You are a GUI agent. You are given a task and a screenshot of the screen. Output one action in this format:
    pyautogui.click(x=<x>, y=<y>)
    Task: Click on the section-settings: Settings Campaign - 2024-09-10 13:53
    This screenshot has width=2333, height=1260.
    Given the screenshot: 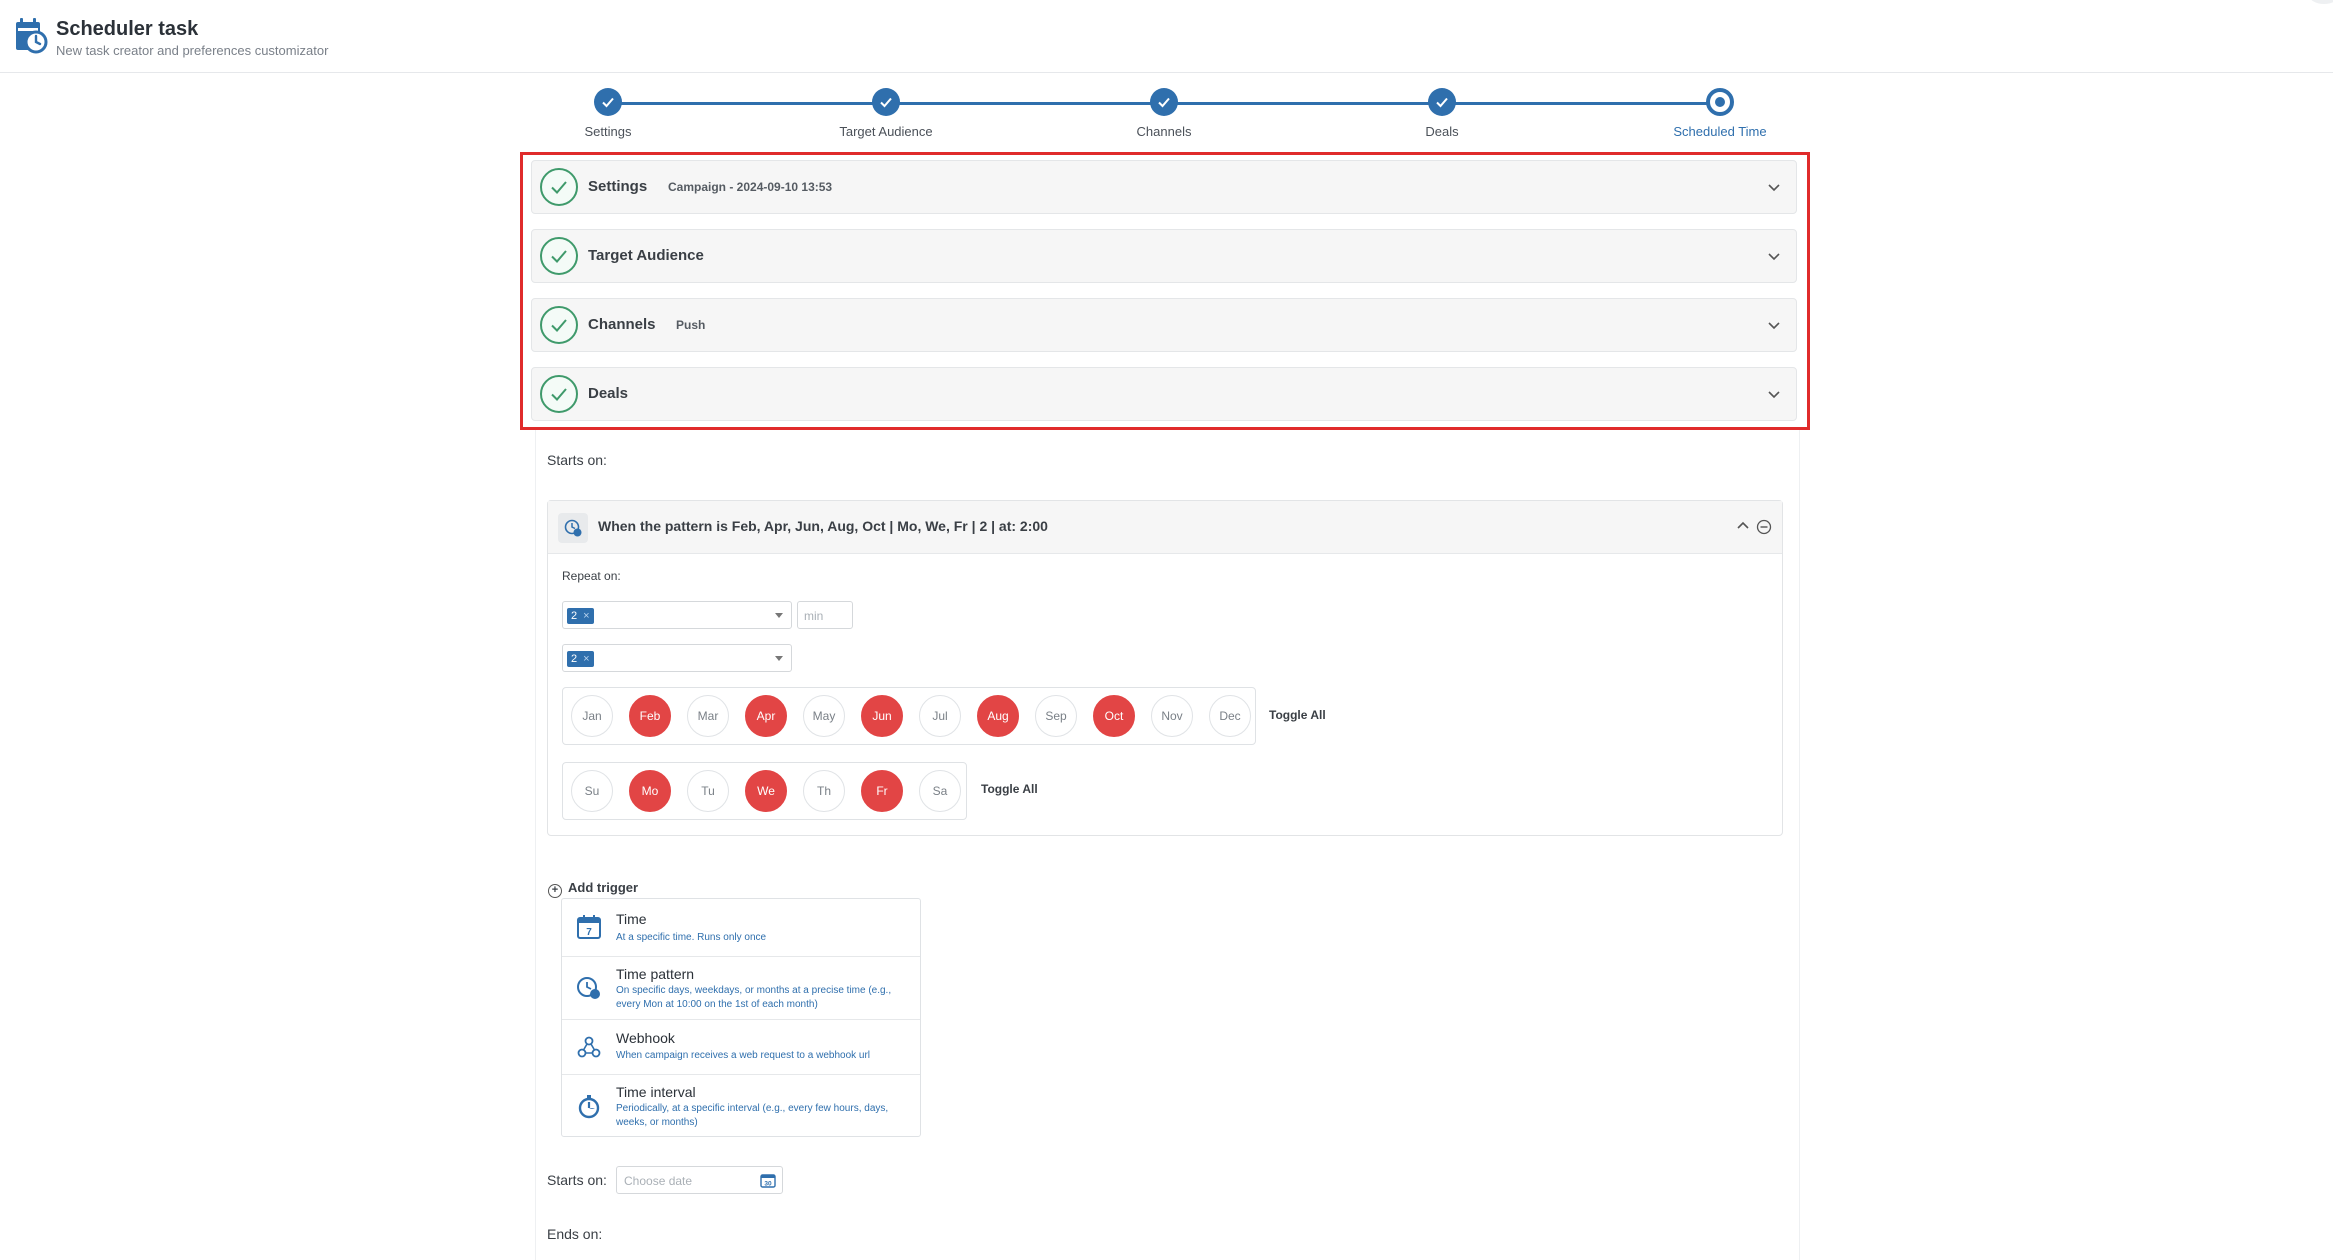 What is the action you would take?
    pyautogui.click(x=1164, y=187)
    